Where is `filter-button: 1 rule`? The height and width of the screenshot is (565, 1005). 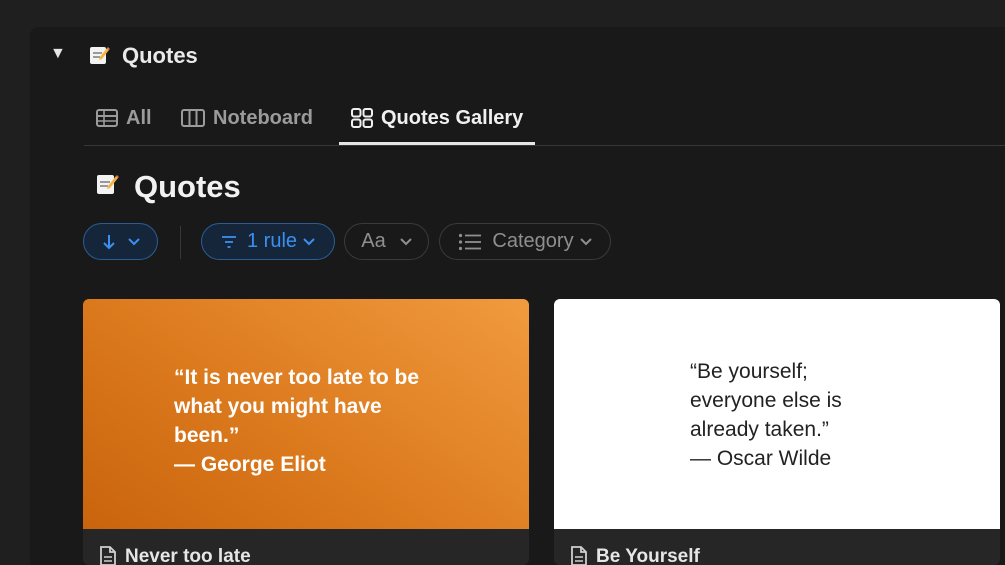
filter-button: 1 rule is located at coordinates (268, 241).